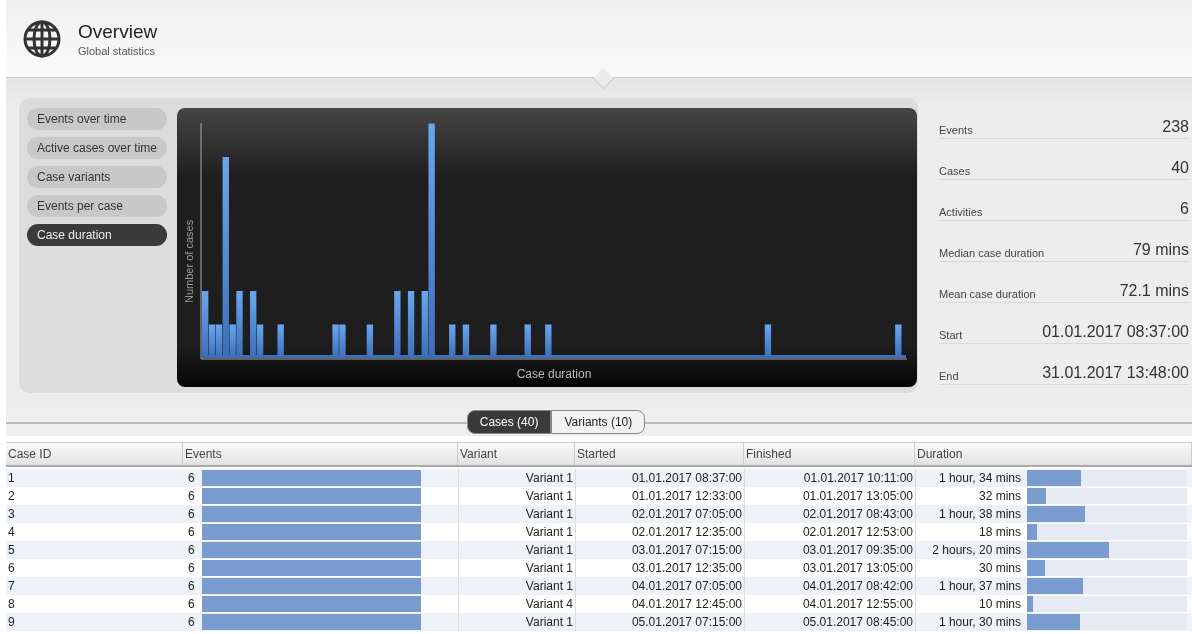  What do you see at coordinates (11, 496) in the screenshot?
I see `table-cell-text: 2` at bounding box center [11, 496].